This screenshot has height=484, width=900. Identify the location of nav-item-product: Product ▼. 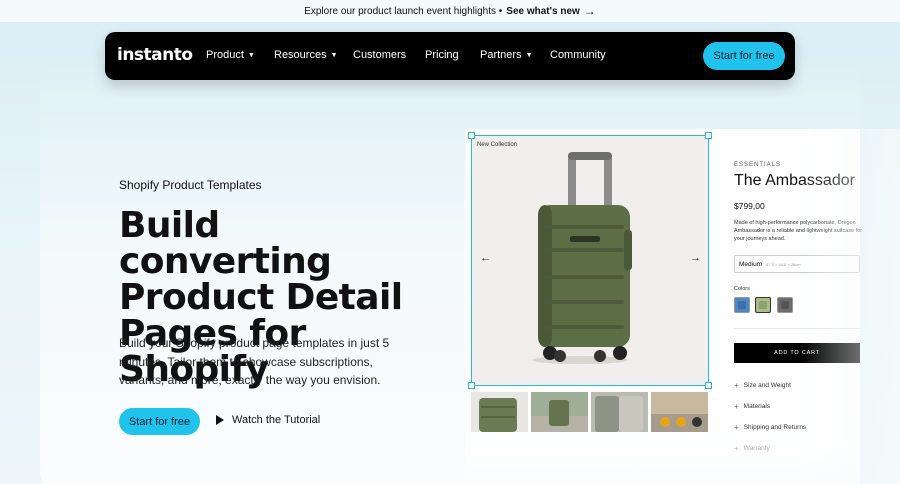
(230, 55).